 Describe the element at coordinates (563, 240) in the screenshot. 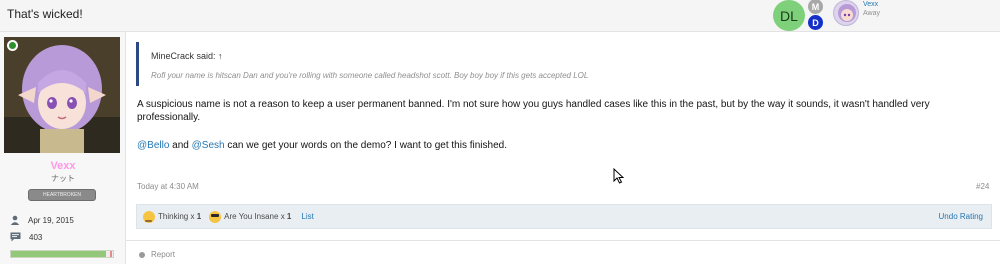

I see `divider` at that location.